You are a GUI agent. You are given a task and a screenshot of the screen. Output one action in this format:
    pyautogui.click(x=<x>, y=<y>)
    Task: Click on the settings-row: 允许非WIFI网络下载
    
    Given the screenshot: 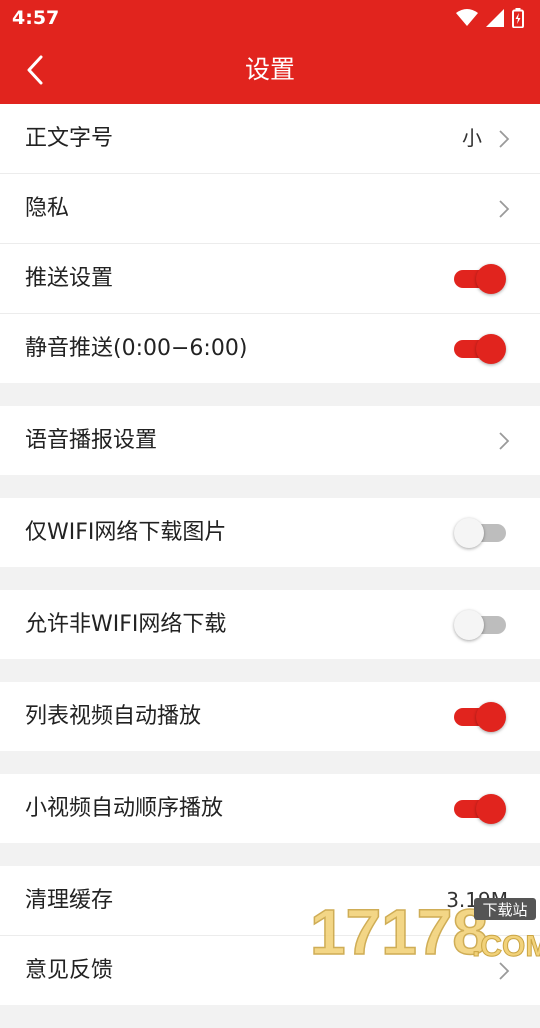 What is the action you would take?
    pyautogui.click(x=270, y=624)
    